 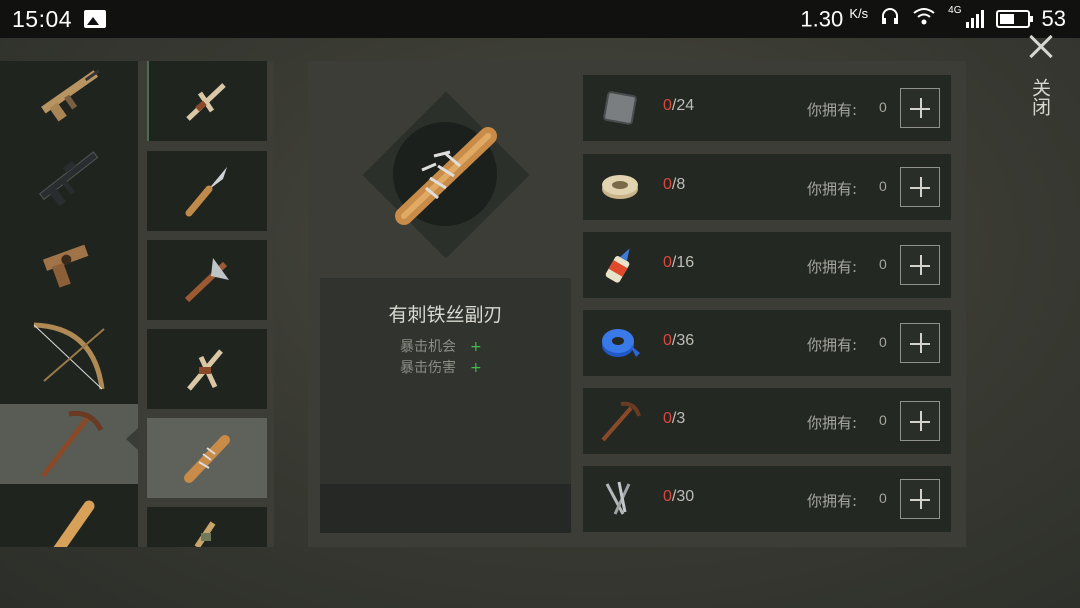 I want to click on barbed-bat-large-icon, so click(x=446, y=176).